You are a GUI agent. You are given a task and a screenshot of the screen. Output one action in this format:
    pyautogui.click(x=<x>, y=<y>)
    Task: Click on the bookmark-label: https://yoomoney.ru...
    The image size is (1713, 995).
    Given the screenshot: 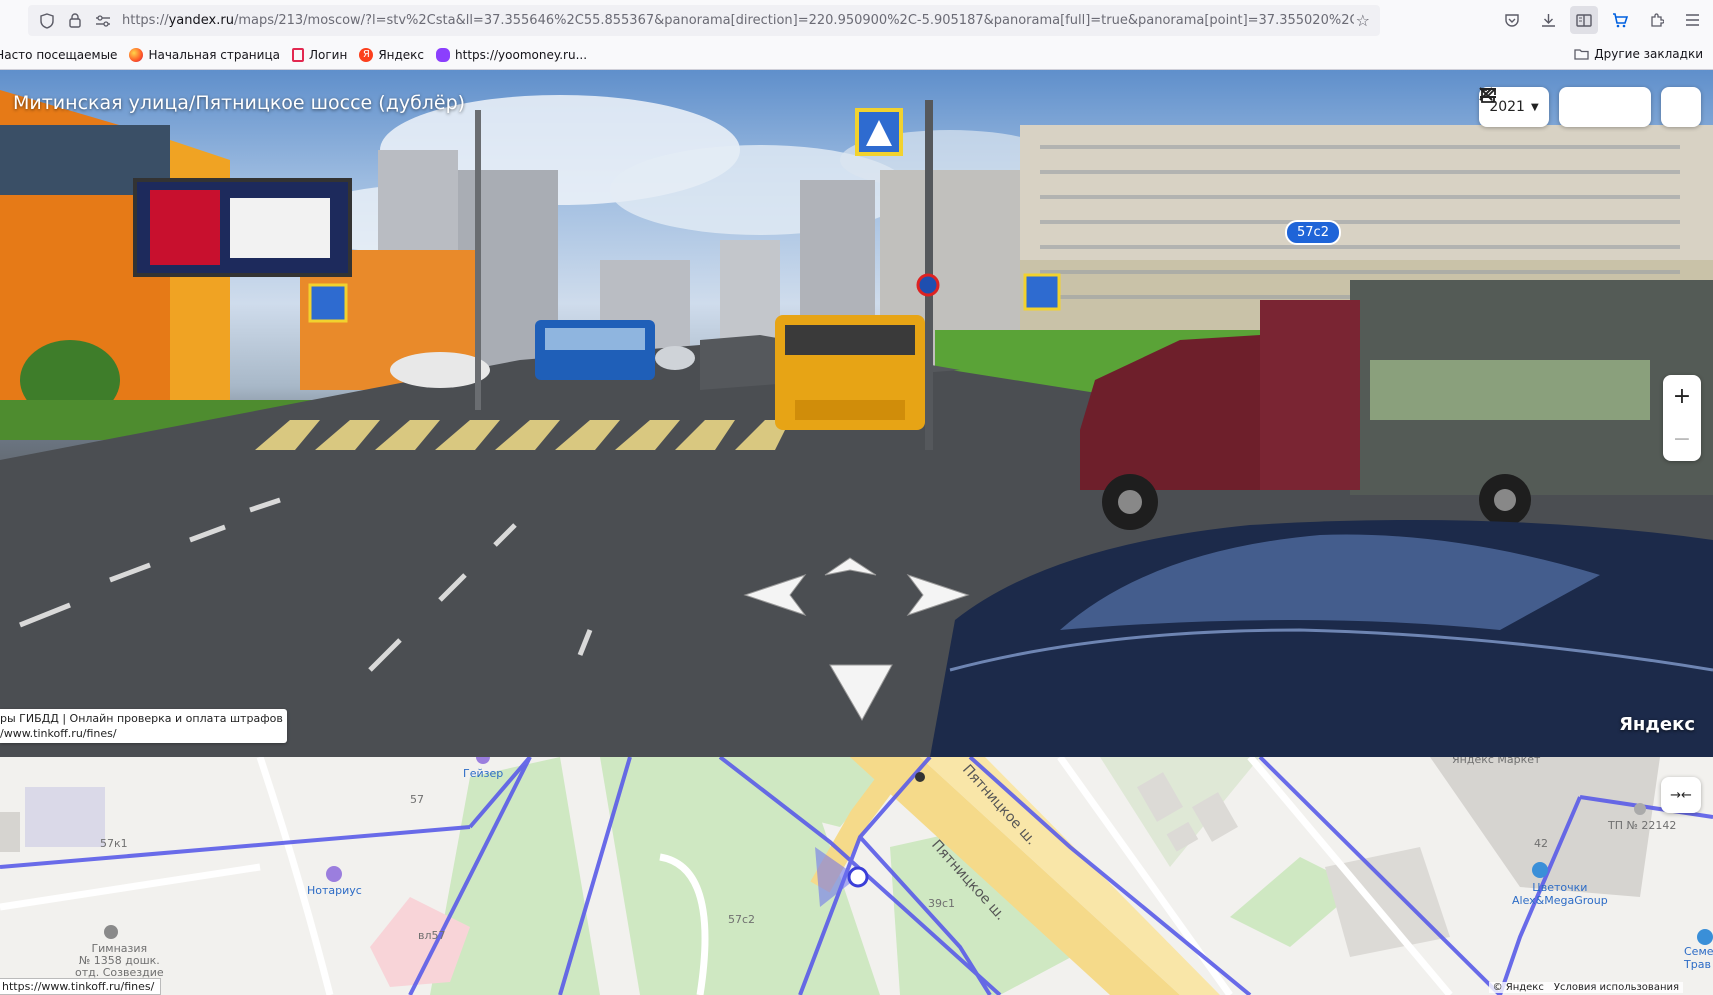 What is the action you would take?
    pyautogui.click(x=521, y=54)
    